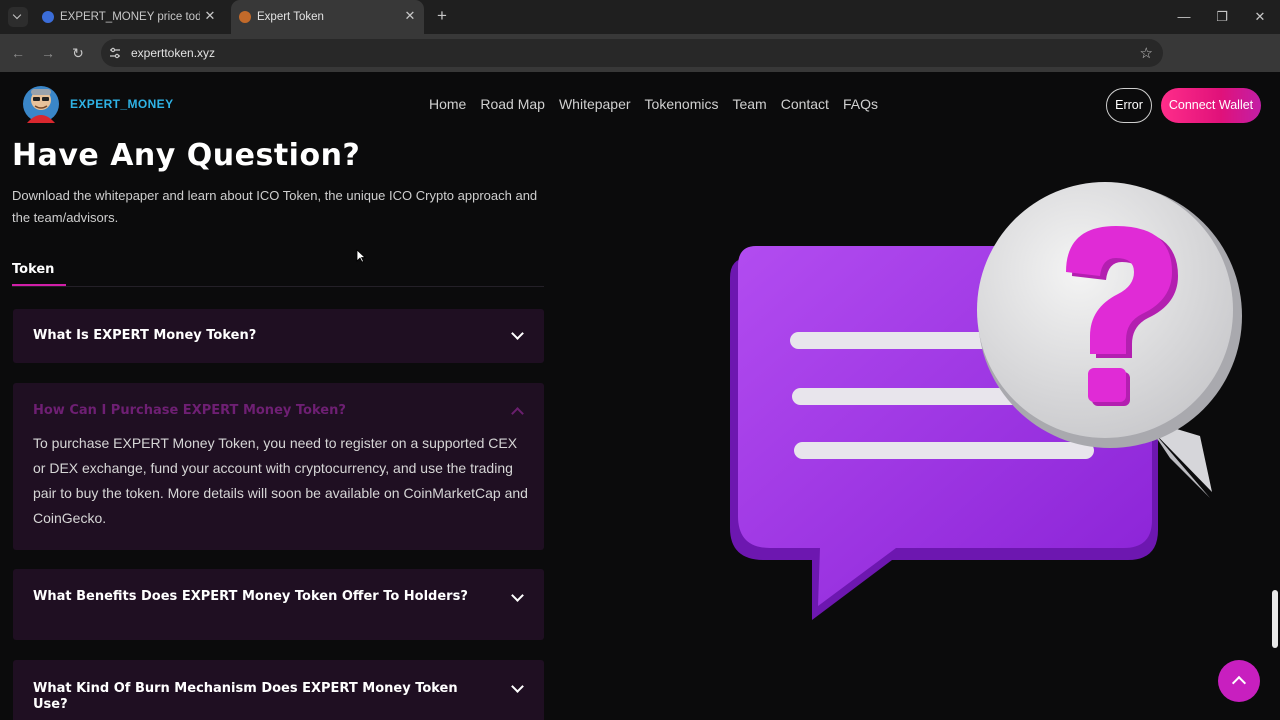 This screenshot has width=1280, height=720. What do you see at coordinates (18, 17) in the screenshot?
I see `tab-search-button` at bounding box center [18, 17].